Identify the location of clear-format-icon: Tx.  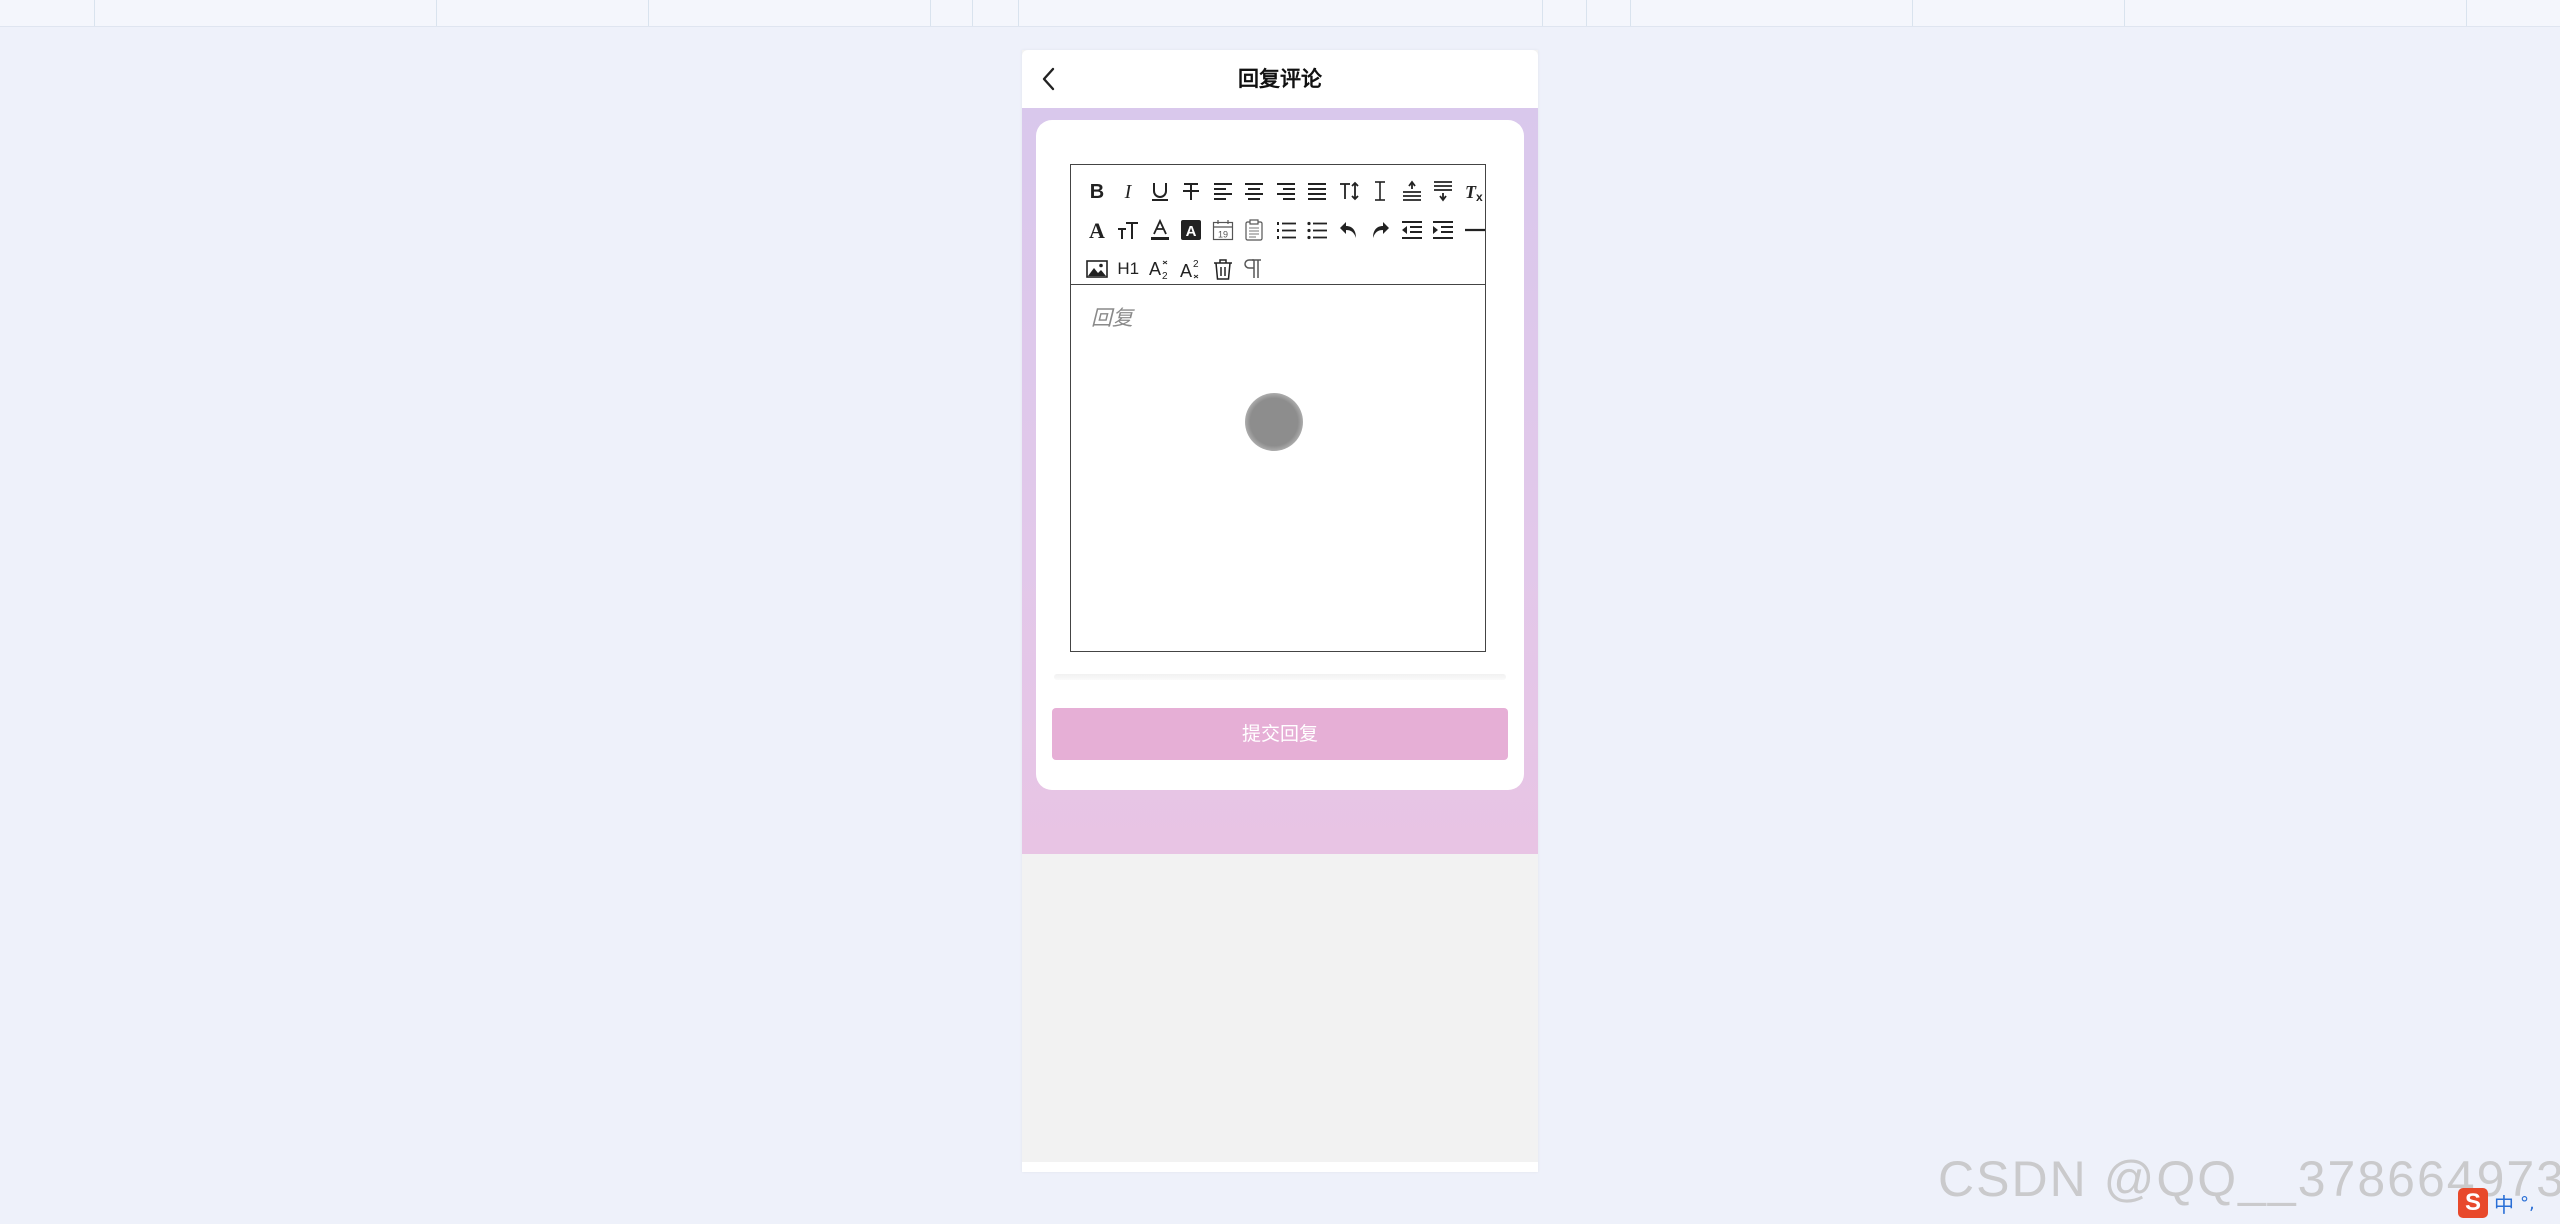
(1474, 192).